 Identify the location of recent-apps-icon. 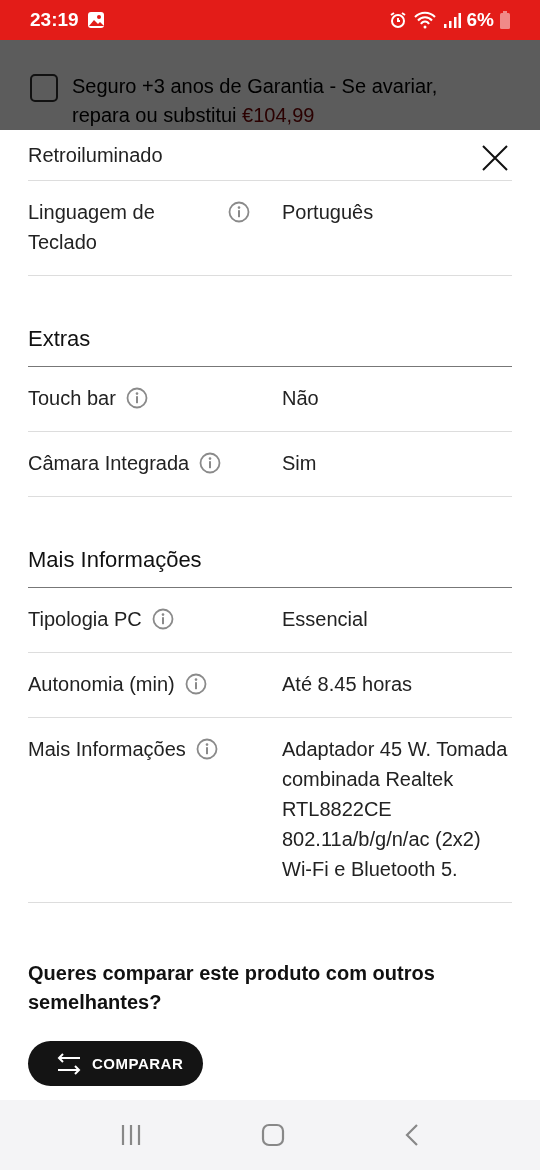
(130, 1135).